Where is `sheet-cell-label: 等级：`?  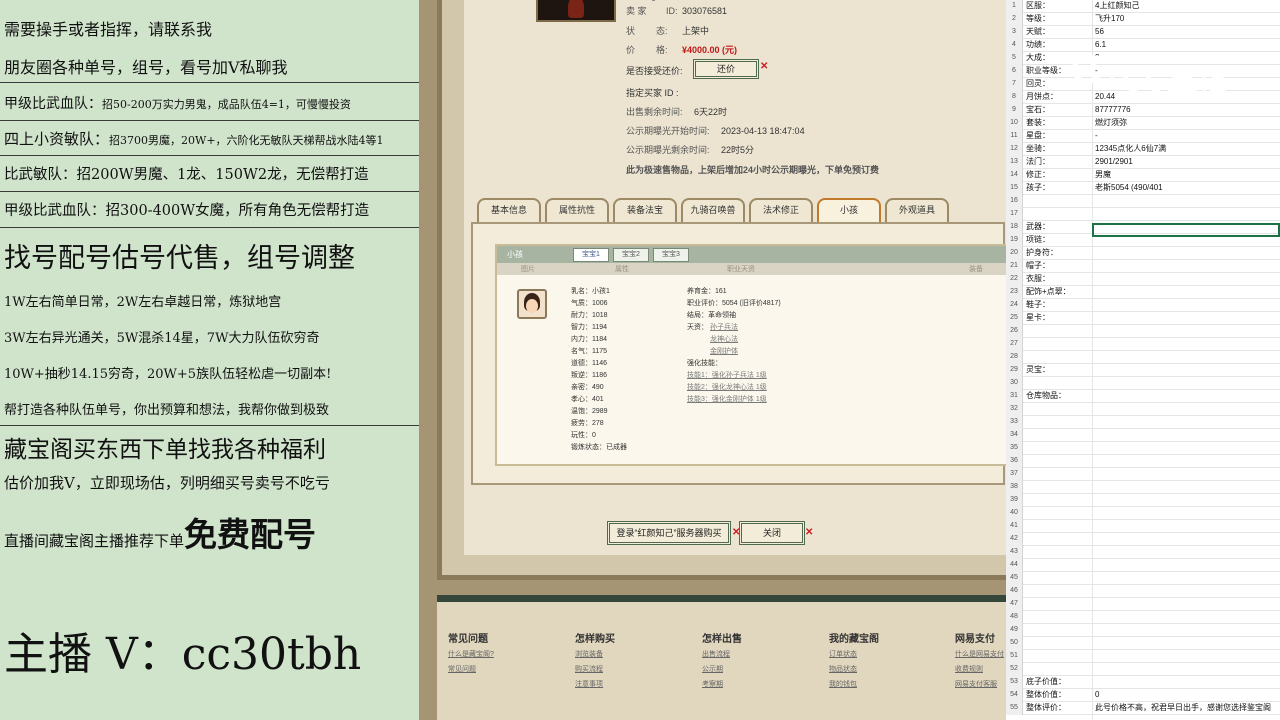 sheet-cell-label: 等级： is located at coordinates (1059, 19).